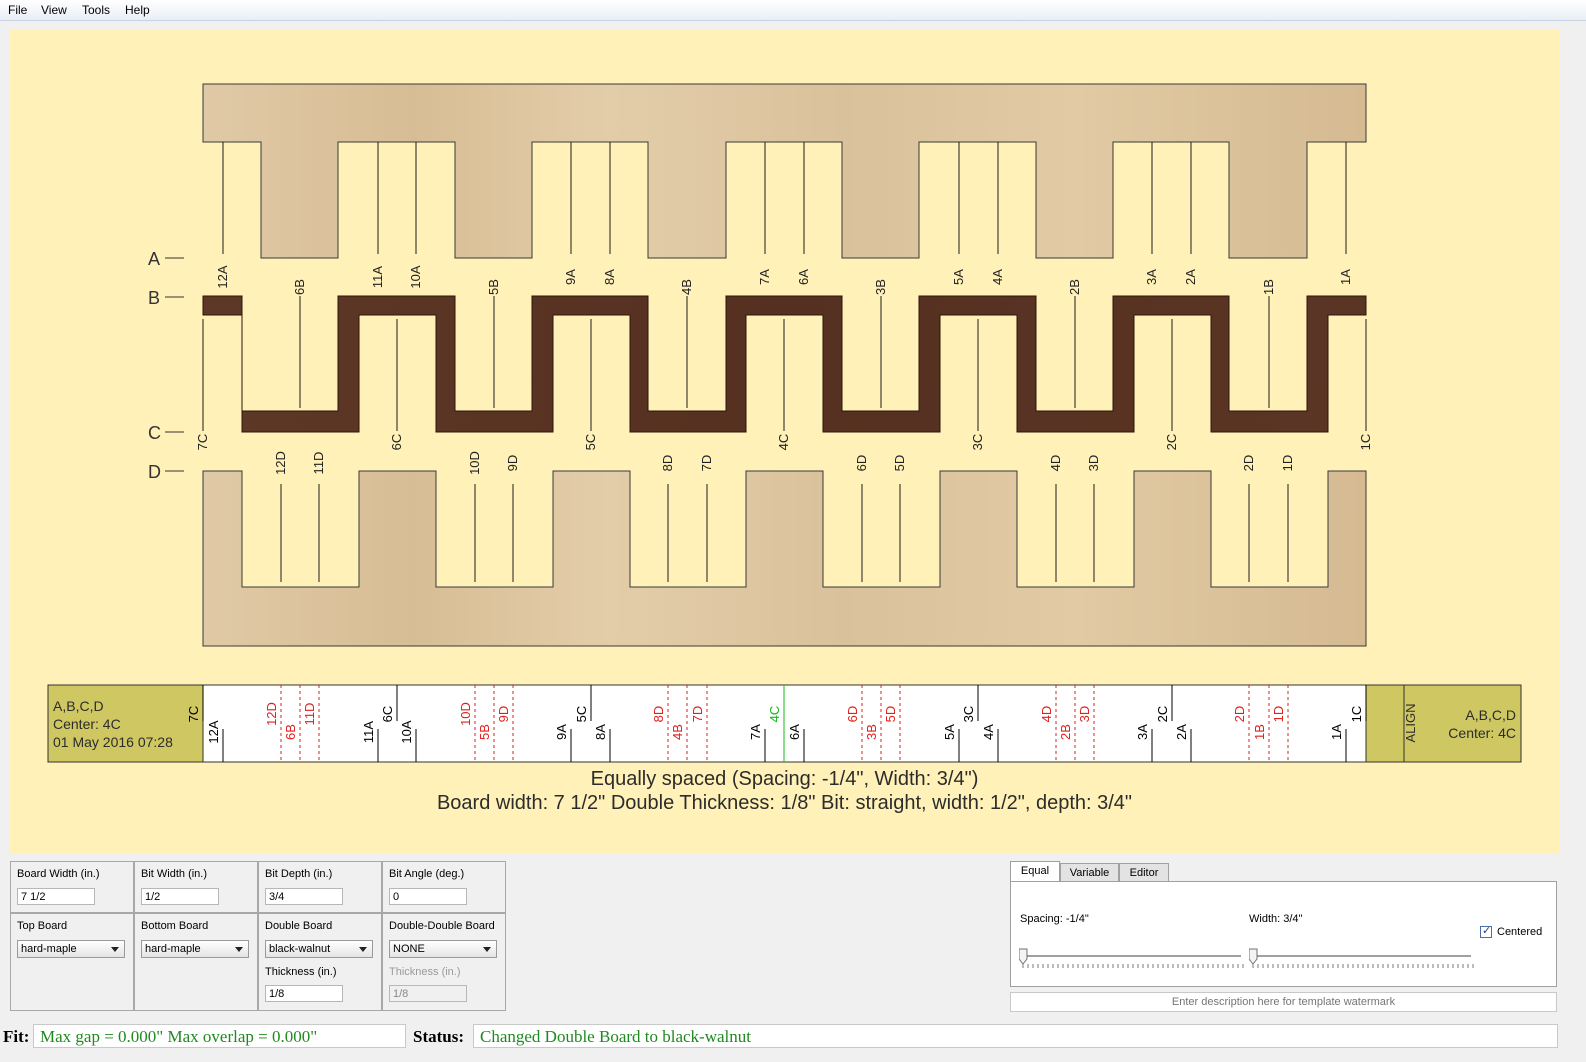 The height and width of the screenshot is (1062, 1586). Describe the element at coordinates (1253, 956) in the screenshot. I see `width-slider-thumb` at that location.